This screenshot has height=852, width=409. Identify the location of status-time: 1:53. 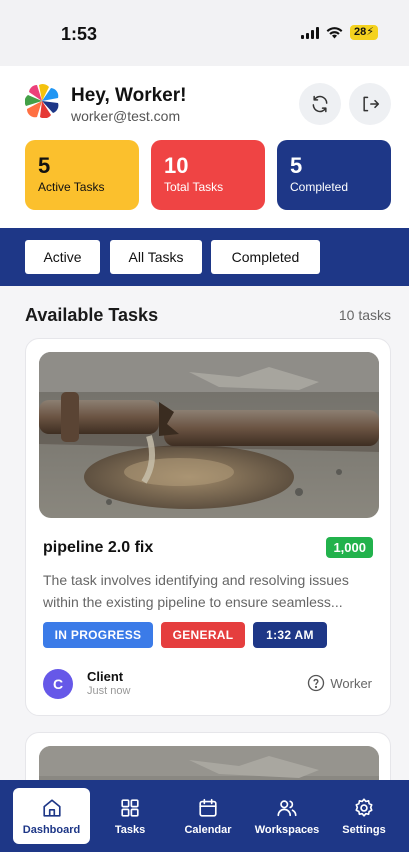
(79, 34).